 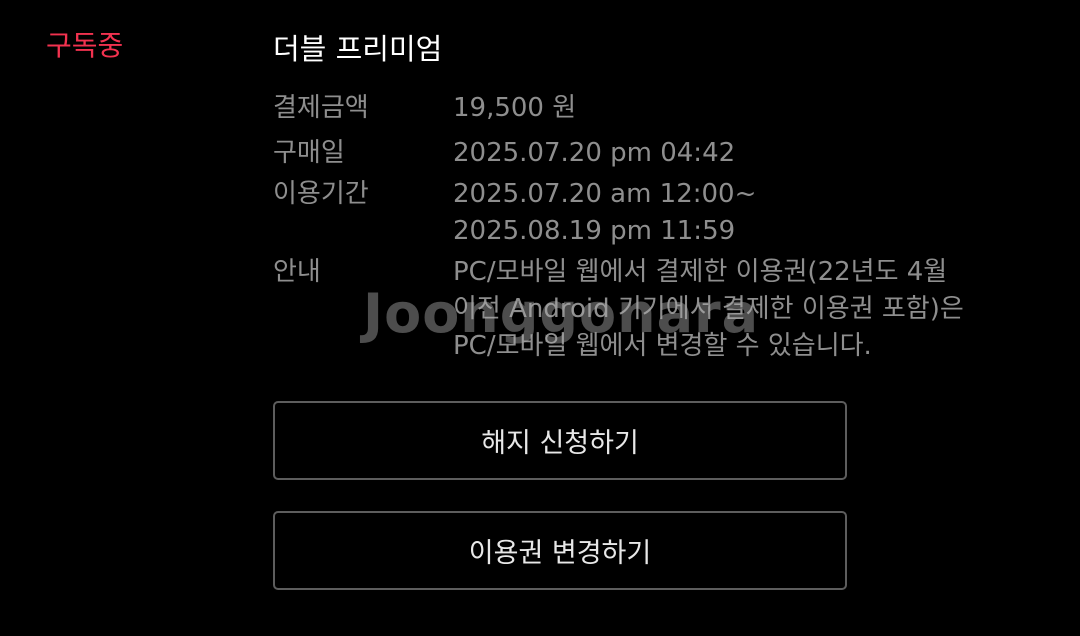 What do you see at coordinates (605, 194) in the screenshot?
I see `period-start: 2025.07.20 am 12:00~` at bounding box center [605, 194].